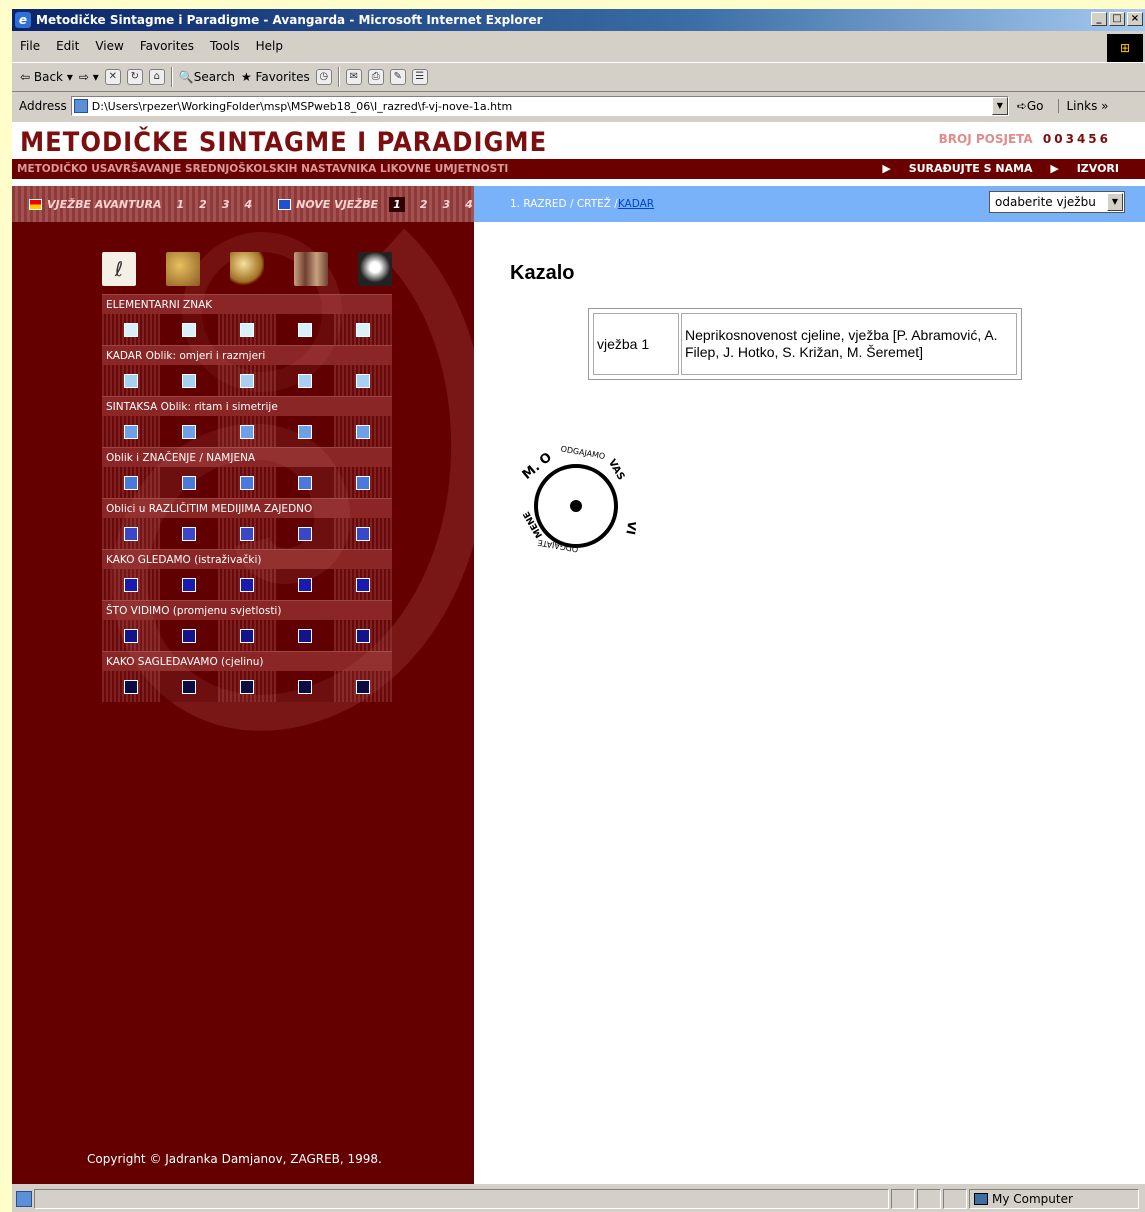 This screenshot has height=1212, width=1145. I want to click on forward-button: ⇨ ▾, so click(89, 77).